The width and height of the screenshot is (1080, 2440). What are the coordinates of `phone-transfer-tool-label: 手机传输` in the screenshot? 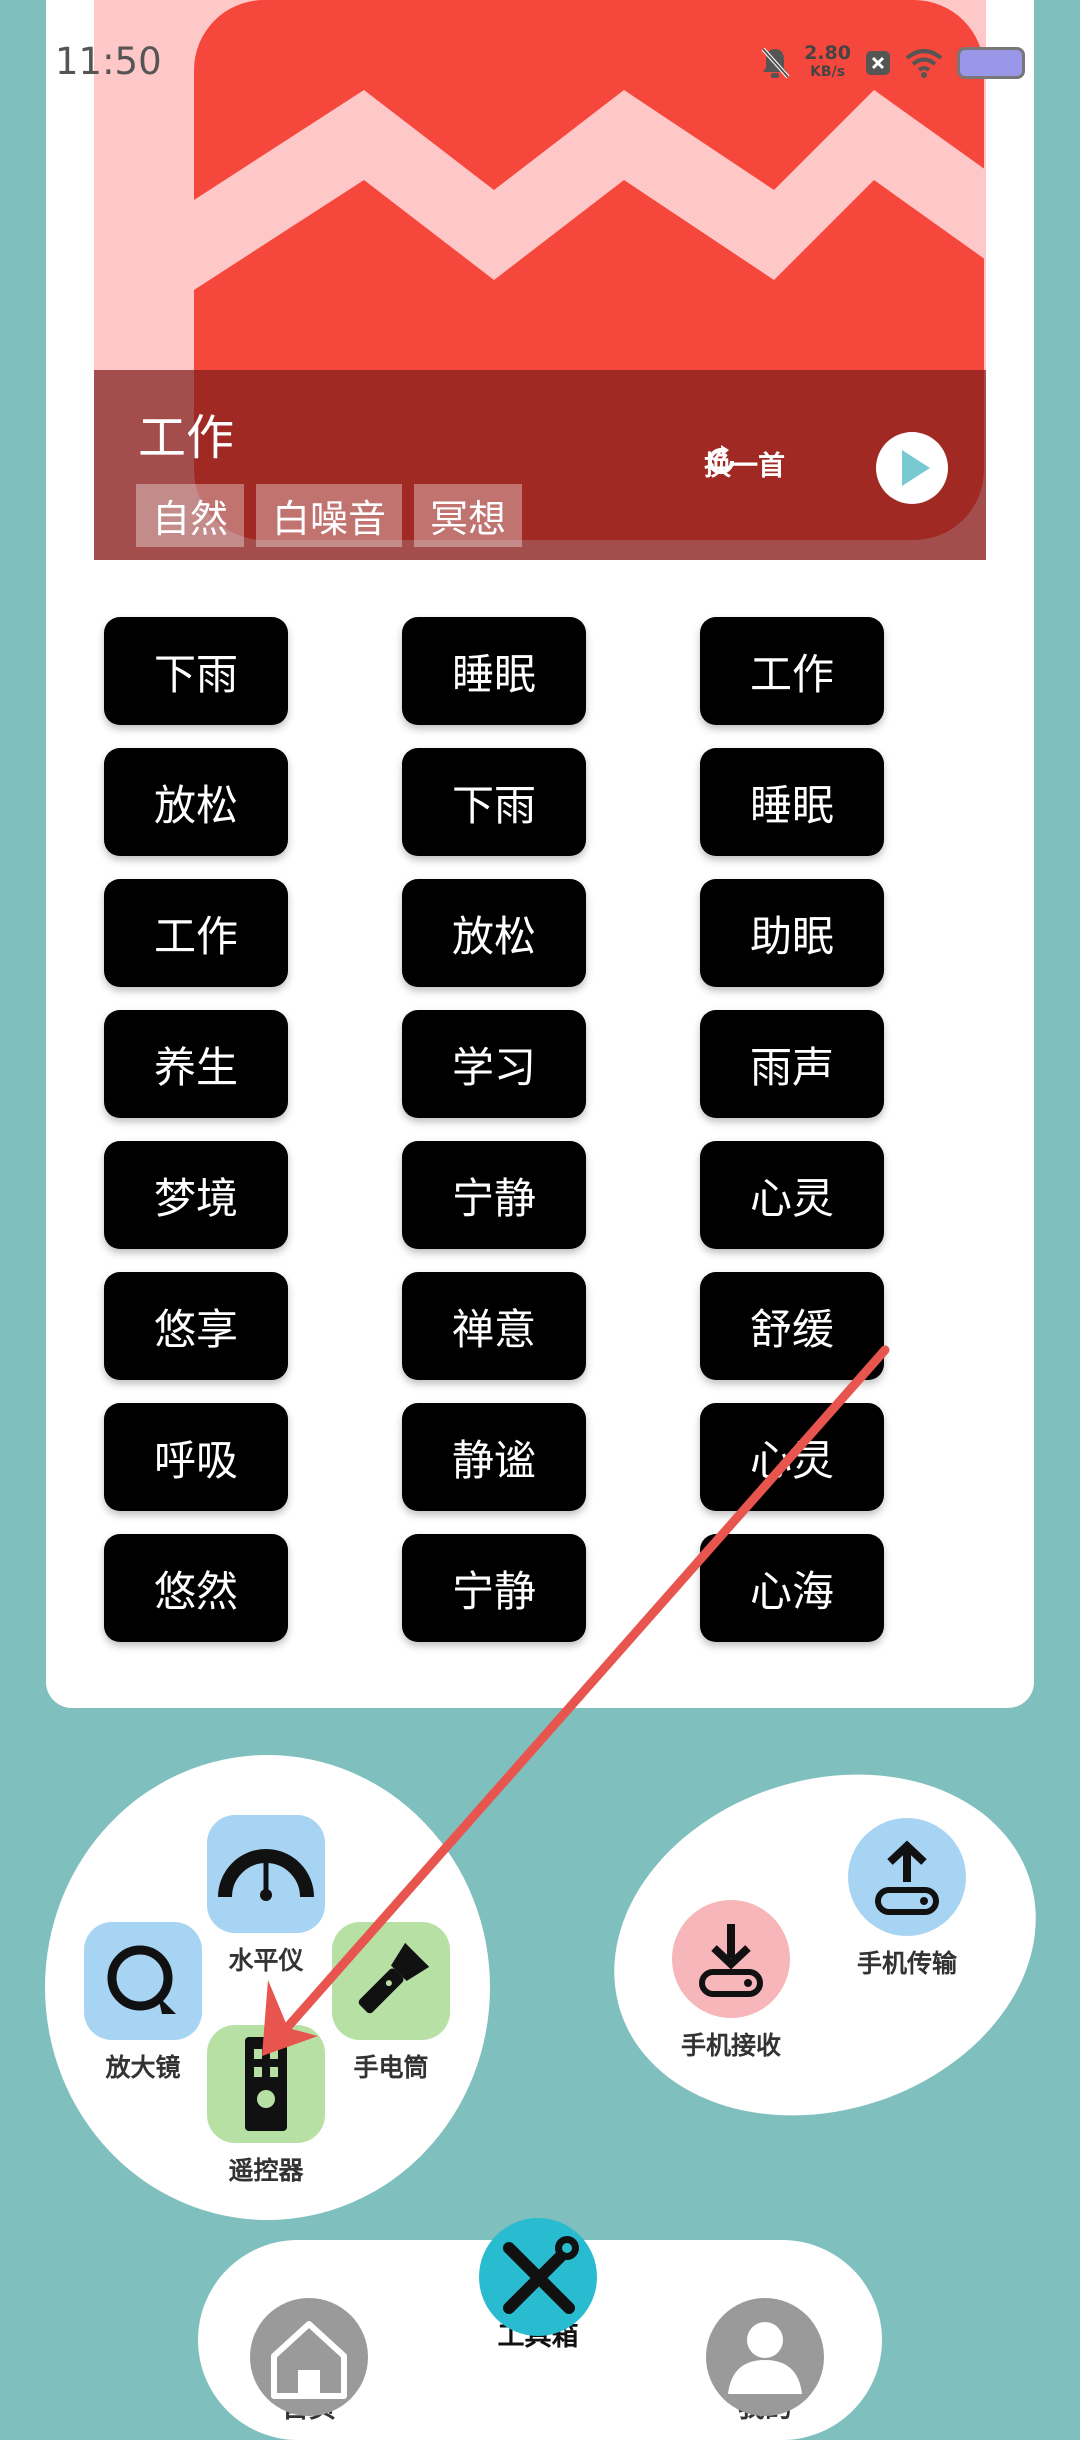 It's located at (906, 1963).